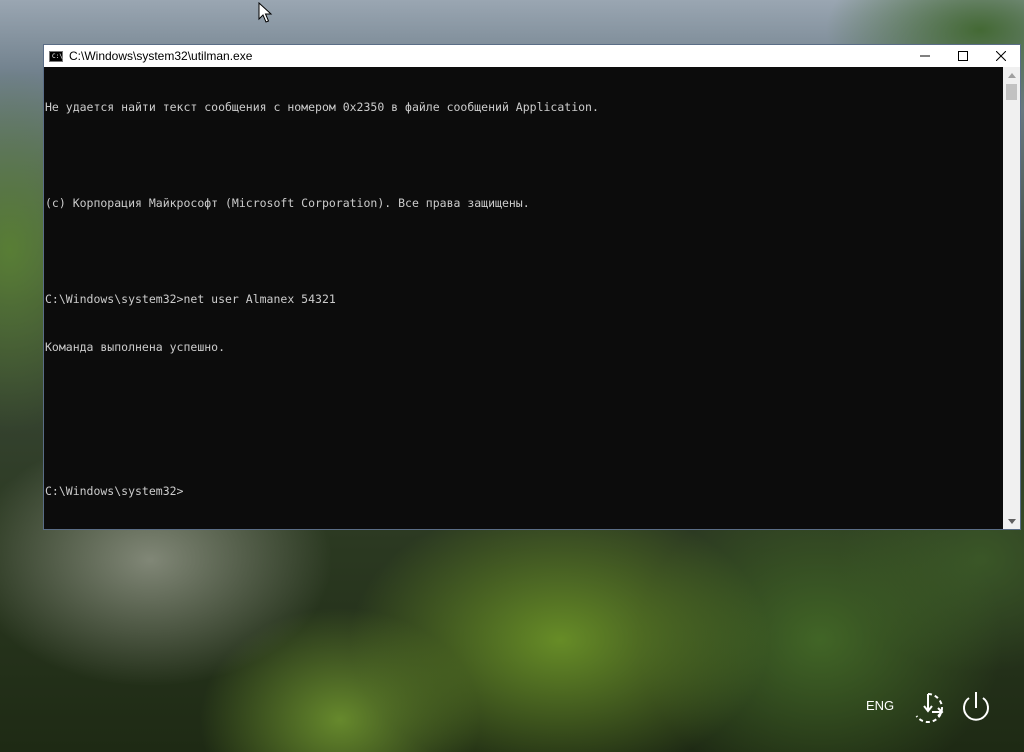  I want to click on power-icon, so click(976, 707).